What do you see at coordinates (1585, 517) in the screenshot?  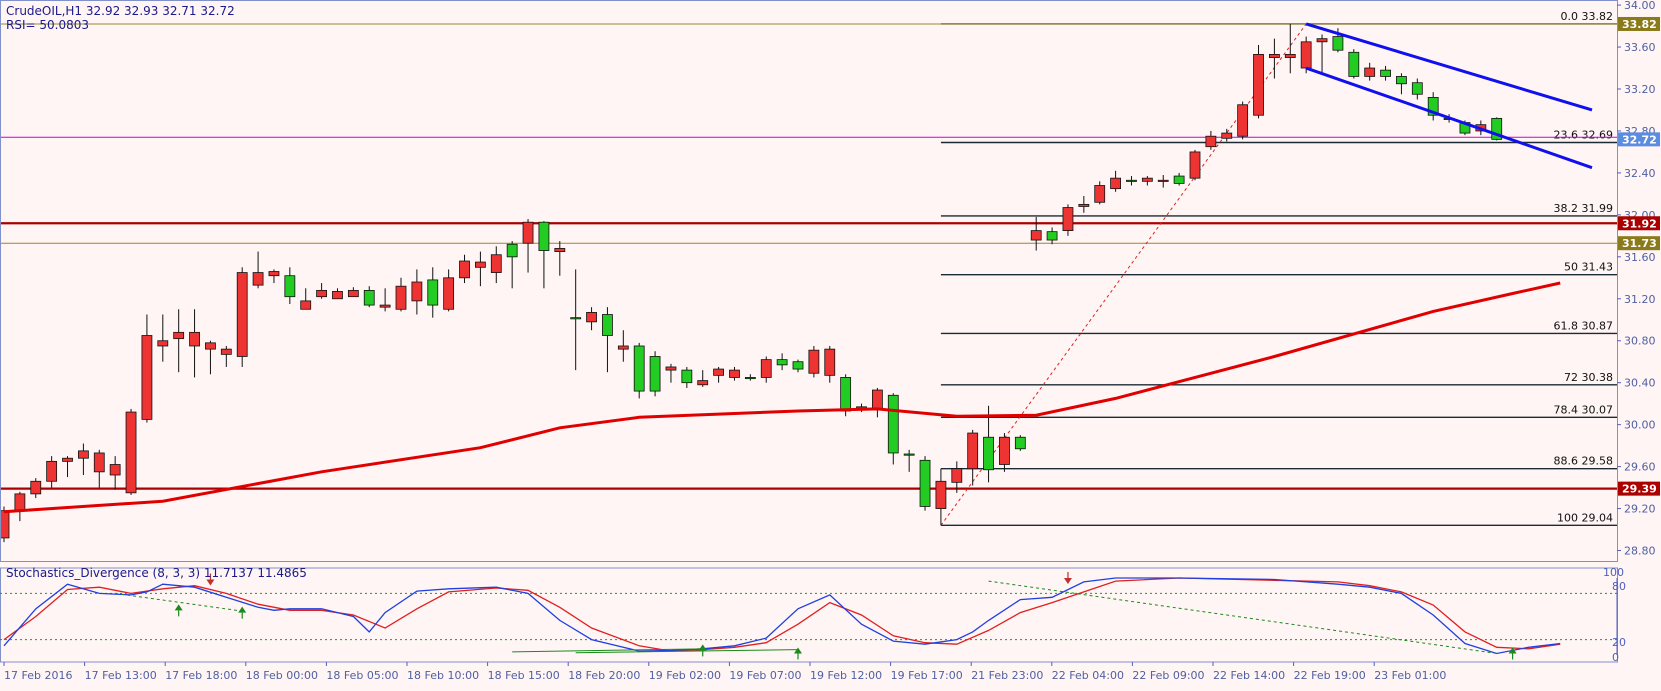 I see `fib-level-label: 100 29.04` at bounding box center [1585, 517].